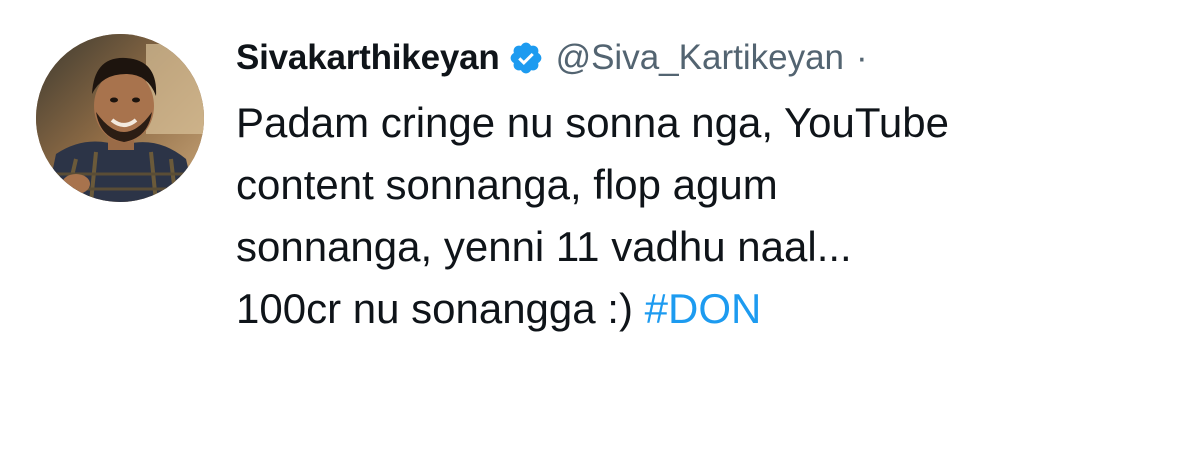 This screenshot has width=1200, height=455. I want to click on verified-badge-icon, so click(526, 58).